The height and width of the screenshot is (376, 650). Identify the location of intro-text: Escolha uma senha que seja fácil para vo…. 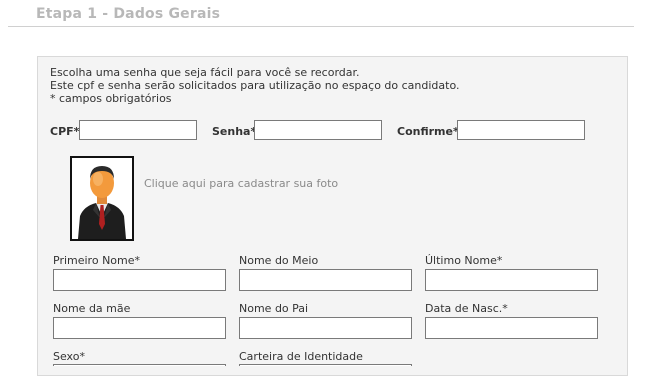
(255, 85).